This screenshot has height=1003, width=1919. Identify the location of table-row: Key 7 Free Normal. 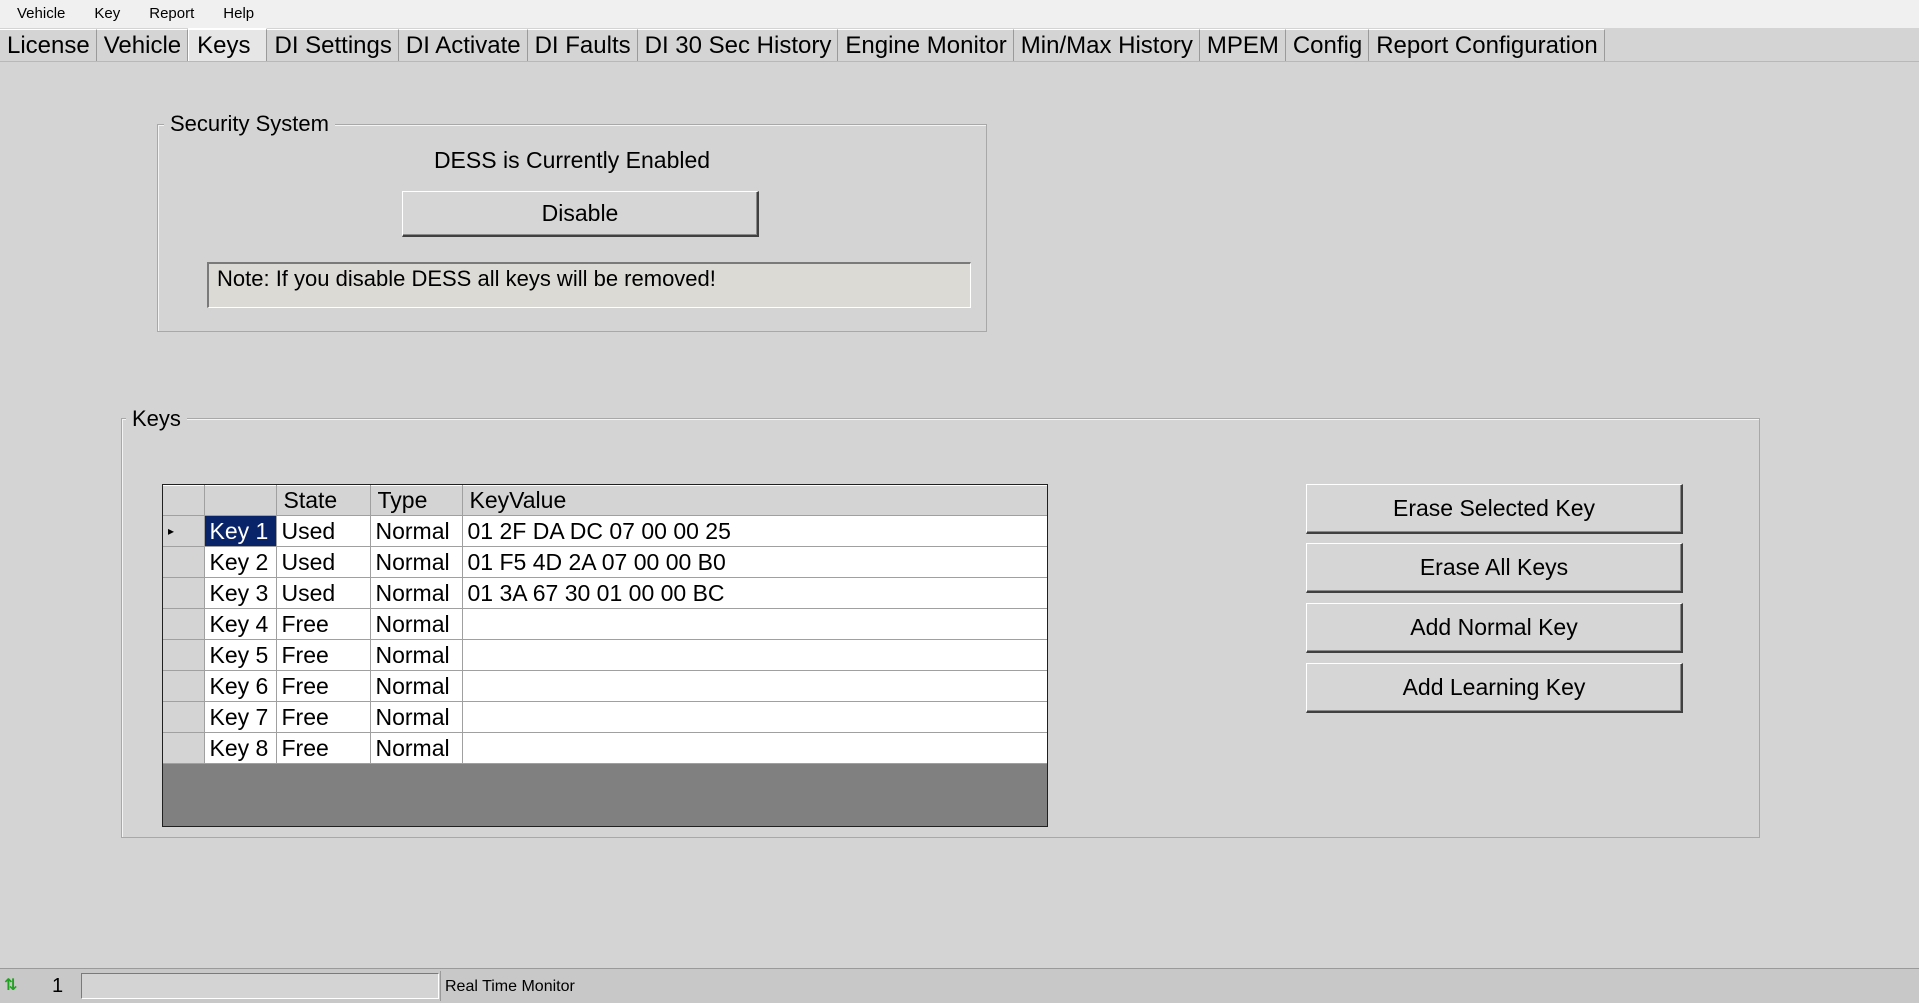
(605, 717).